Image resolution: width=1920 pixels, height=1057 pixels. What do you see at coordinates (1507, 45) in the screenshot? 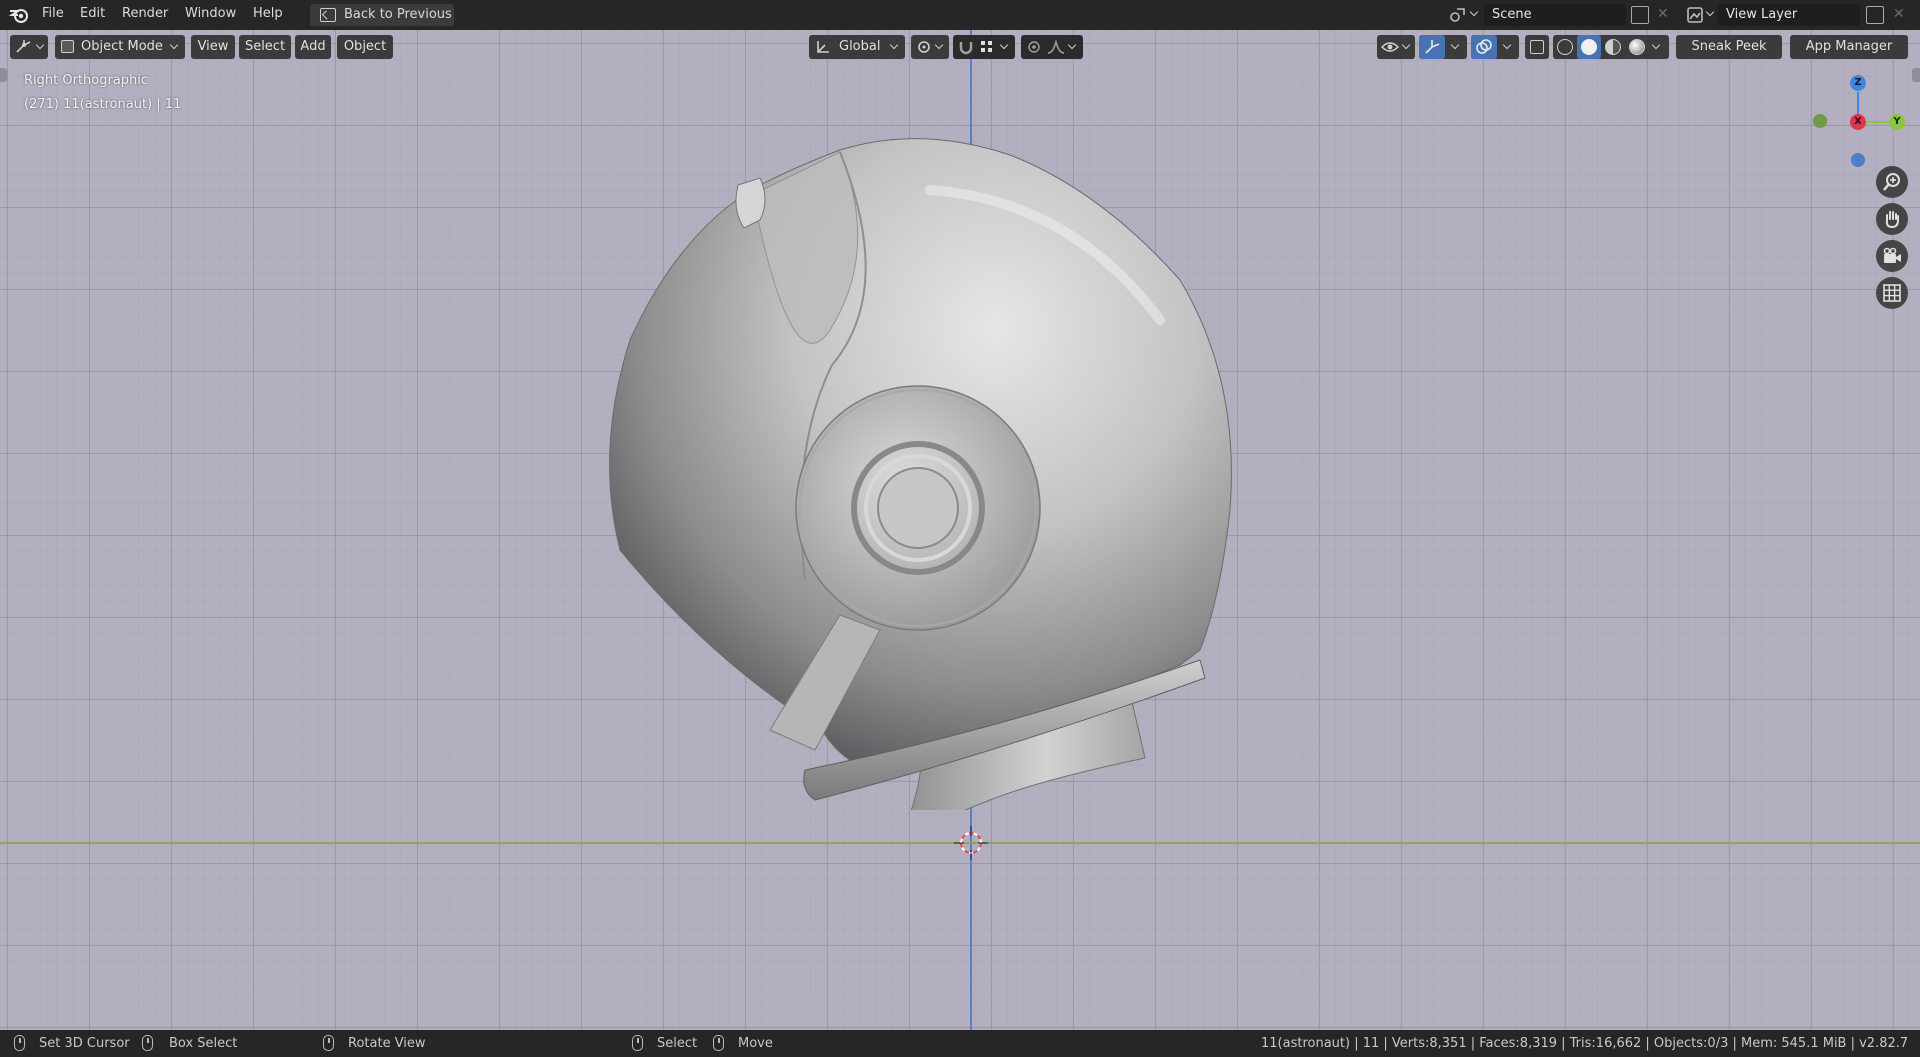
I see `overlays-chevron-icon` at bounding box center [1507, 45].